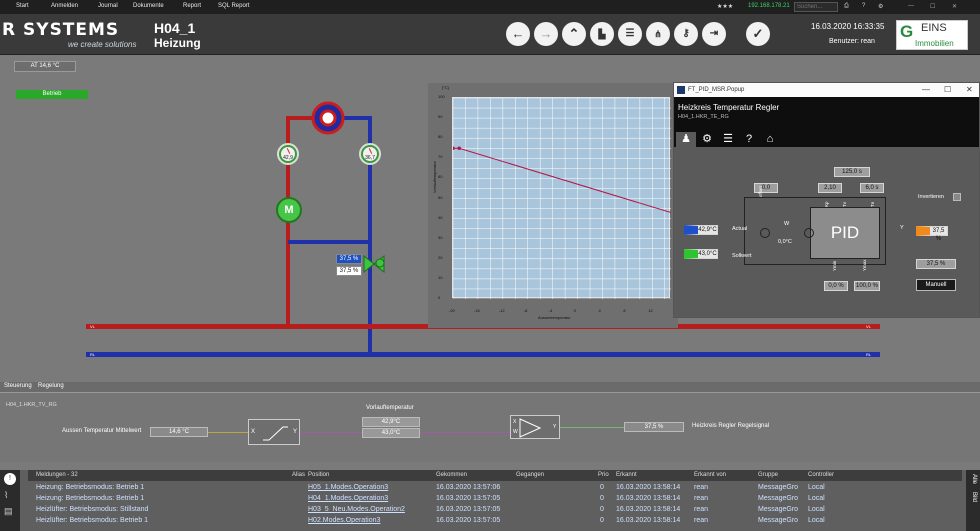  Describe the element at coordinates (391, 433) in the screenshot. I see `vorlauf-value-2: 43,0°C` at that location.